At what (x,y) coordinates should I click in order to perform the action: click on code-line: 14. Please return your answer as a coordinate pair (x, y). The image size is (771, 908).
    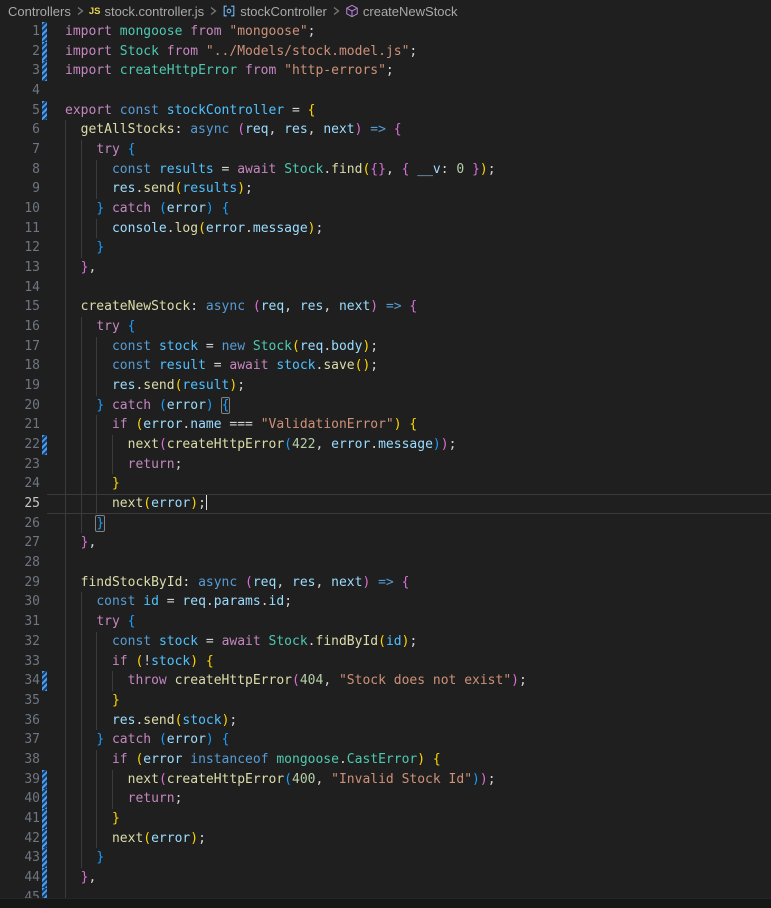
    Looking at the image, I should click on (385, 287).